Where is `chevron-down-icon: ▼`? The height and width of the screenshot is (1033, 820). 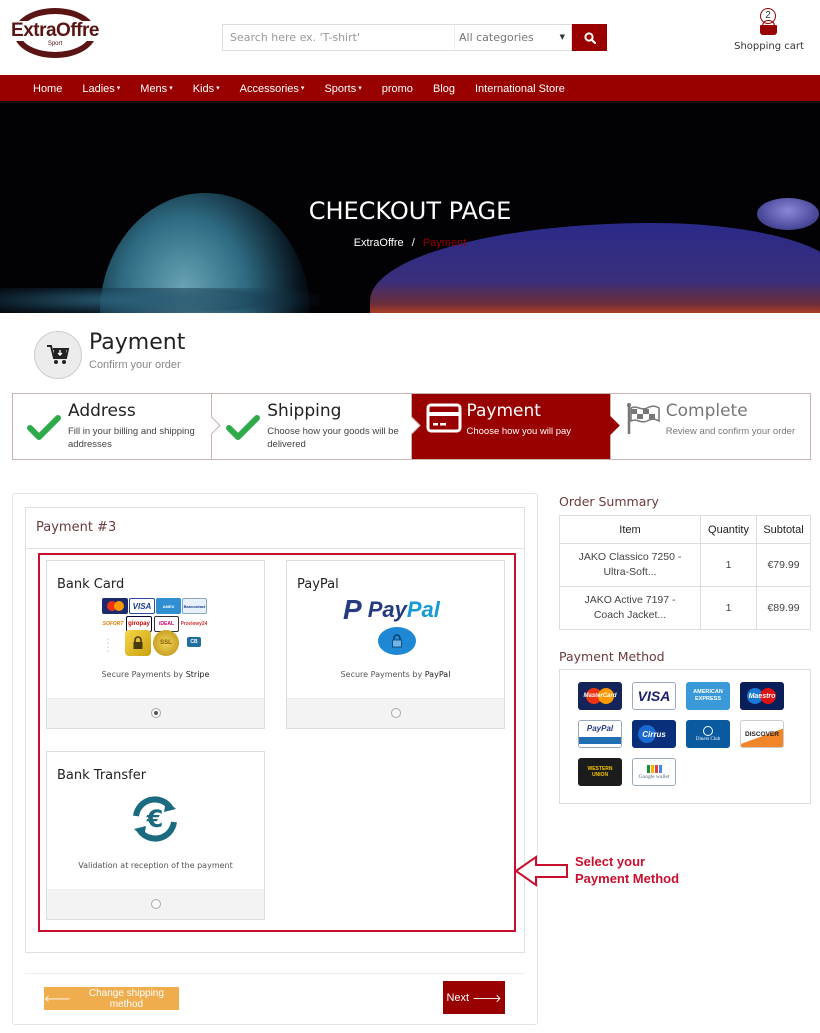 chevron-down-icon: ▼ is located at coordinates (562, 37).